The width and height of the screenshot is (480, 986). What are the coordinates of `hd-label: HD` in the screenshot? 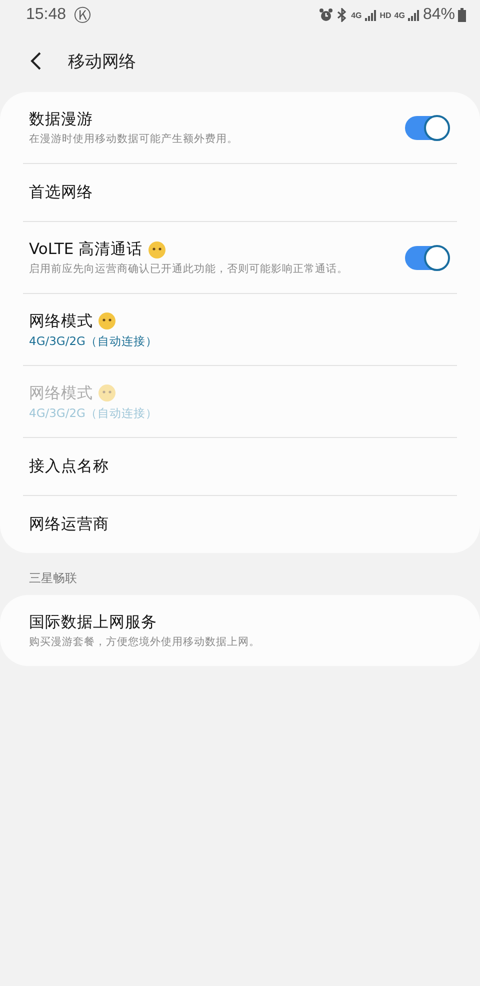 It's located at (386, 15).